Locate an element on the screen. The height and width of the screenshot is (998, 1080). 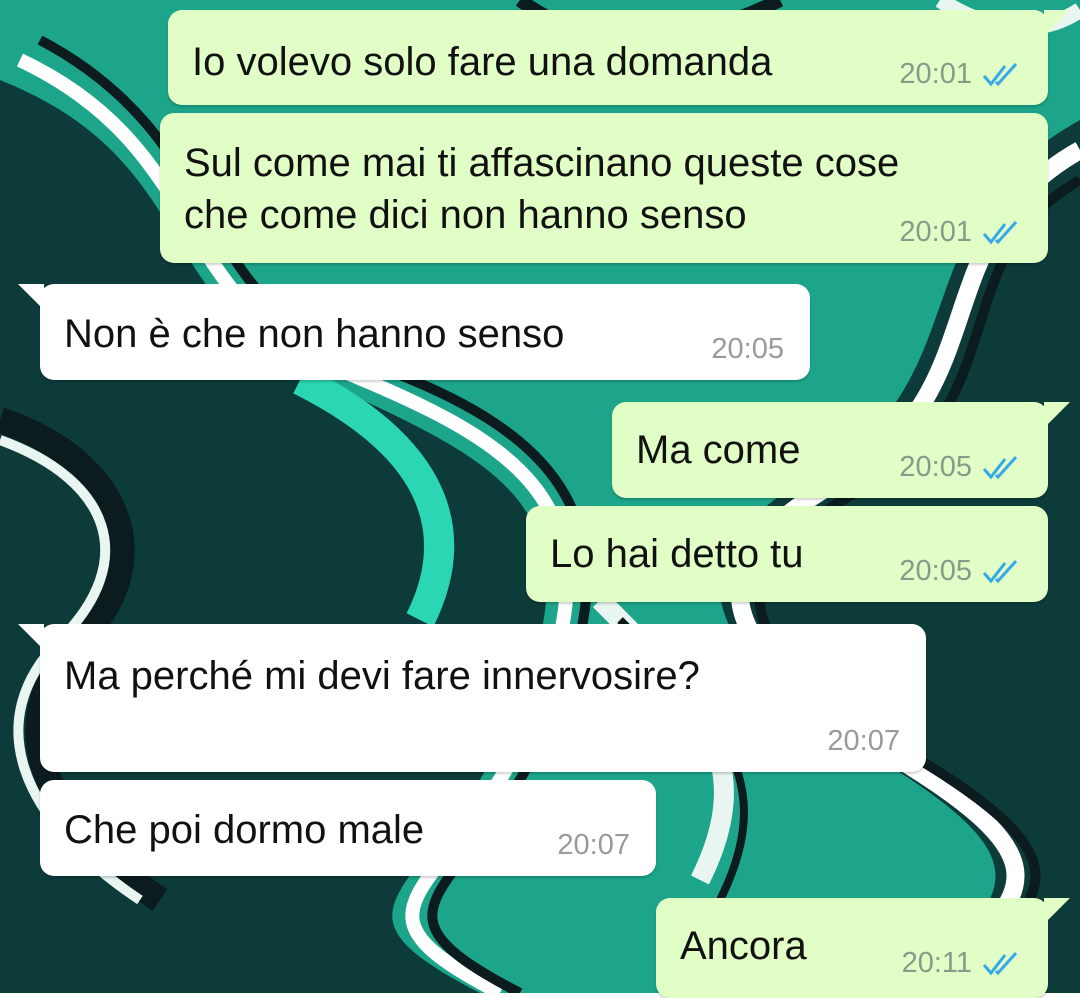
message-time: 20:11 is located at coordinates (936, 963).